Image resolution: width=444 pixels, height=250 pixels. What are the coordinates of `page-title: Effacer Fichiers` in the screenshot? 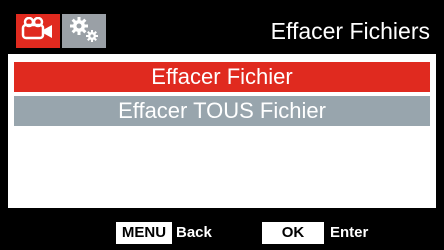 It's located at (350, 31).